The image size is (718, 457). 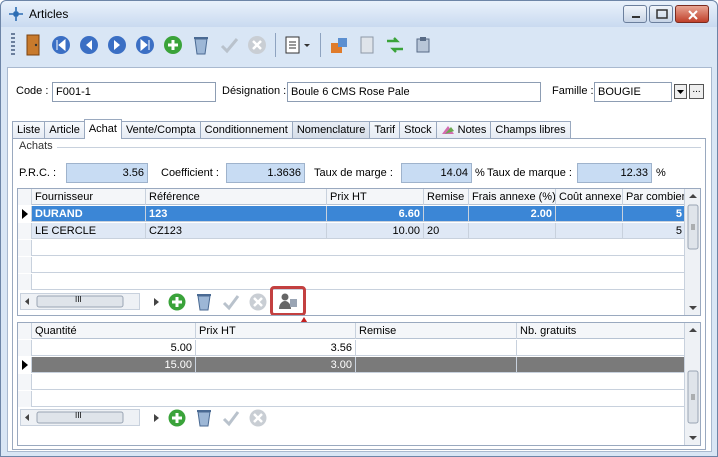 What do you see at coordinates (16, 14) in the screenshot?
I see `articles-app-icon` at bounding box center [16, 14].